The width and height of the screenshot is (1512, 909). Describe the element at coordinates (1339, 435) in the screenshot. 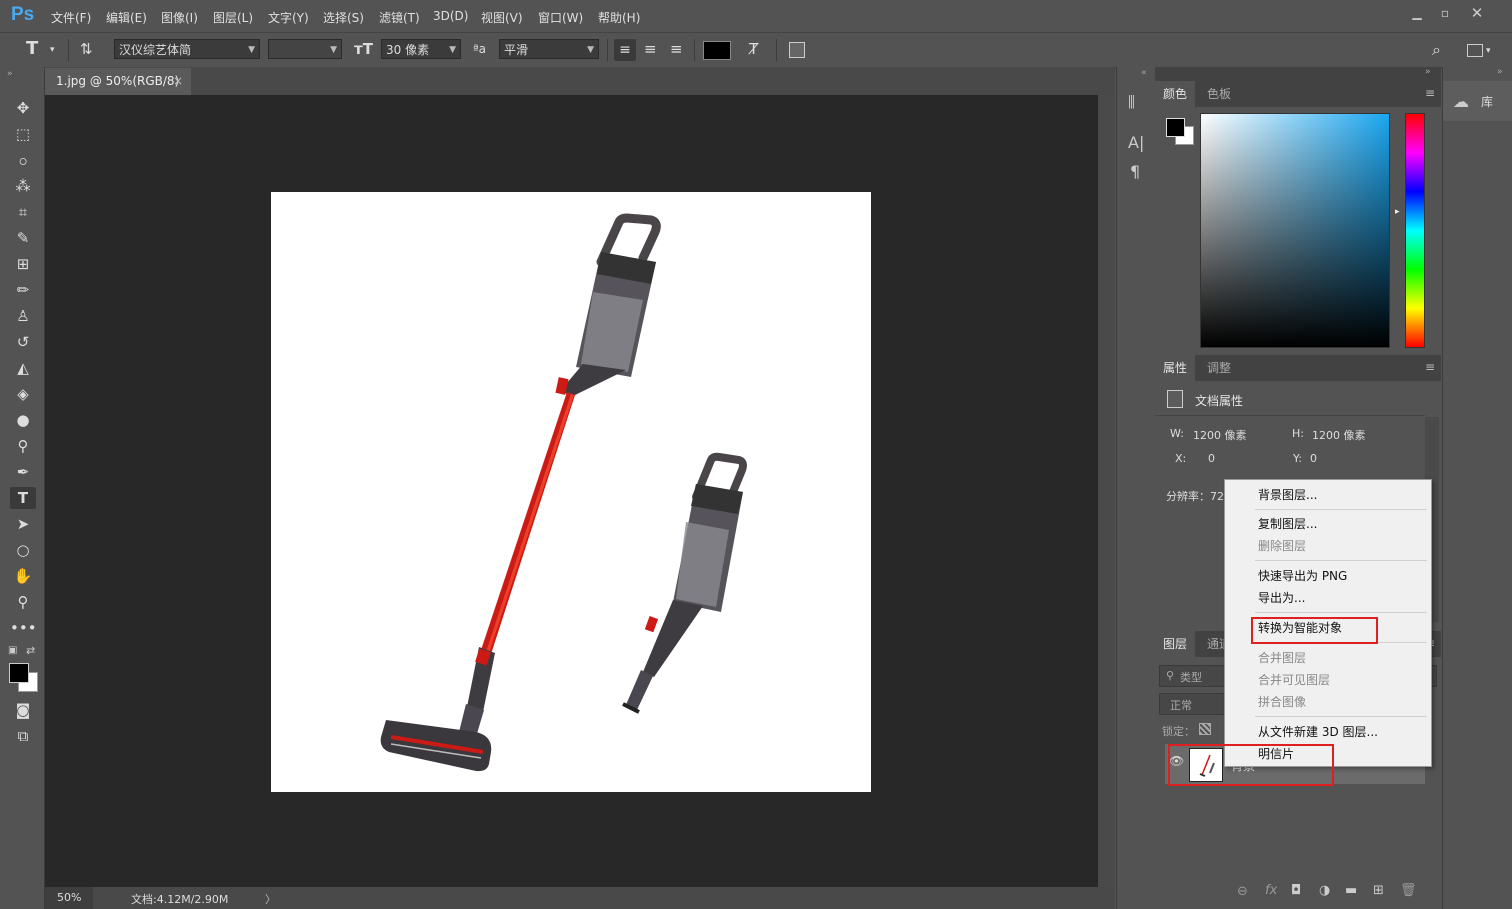

I see `height-value: 1200 像素` at that location.